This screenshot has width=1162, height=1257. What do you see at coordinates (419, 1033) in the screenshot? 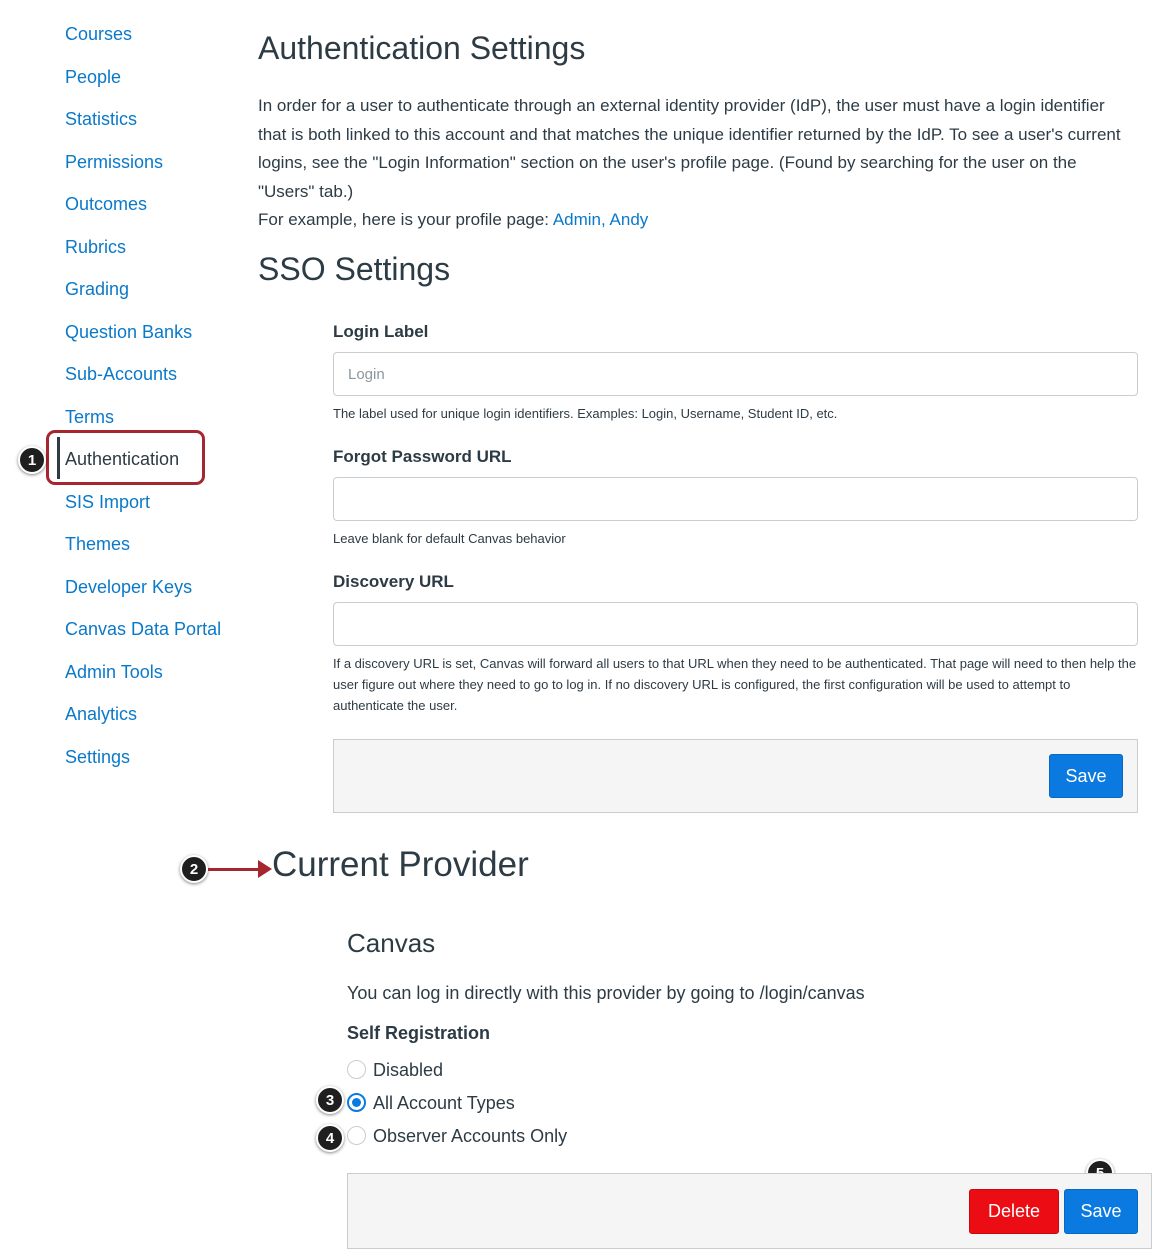
I see `self-registration-label: Self Registration` at bounding box center [419, 1033].